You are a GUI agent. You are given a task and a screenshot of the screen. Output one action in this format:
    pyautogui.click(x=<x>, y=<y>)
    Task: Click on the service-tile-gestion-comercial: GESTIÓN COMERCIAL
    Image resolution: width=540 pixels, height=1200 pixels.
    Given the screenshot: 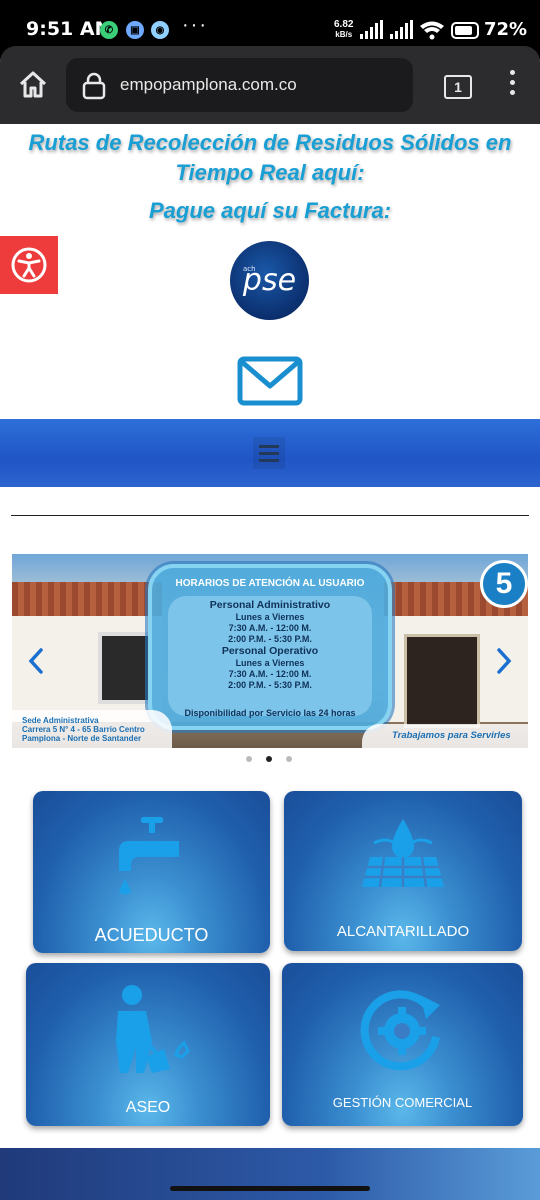 What is the action you would take?
    pyautogui.click(x=402, y=1044)
    